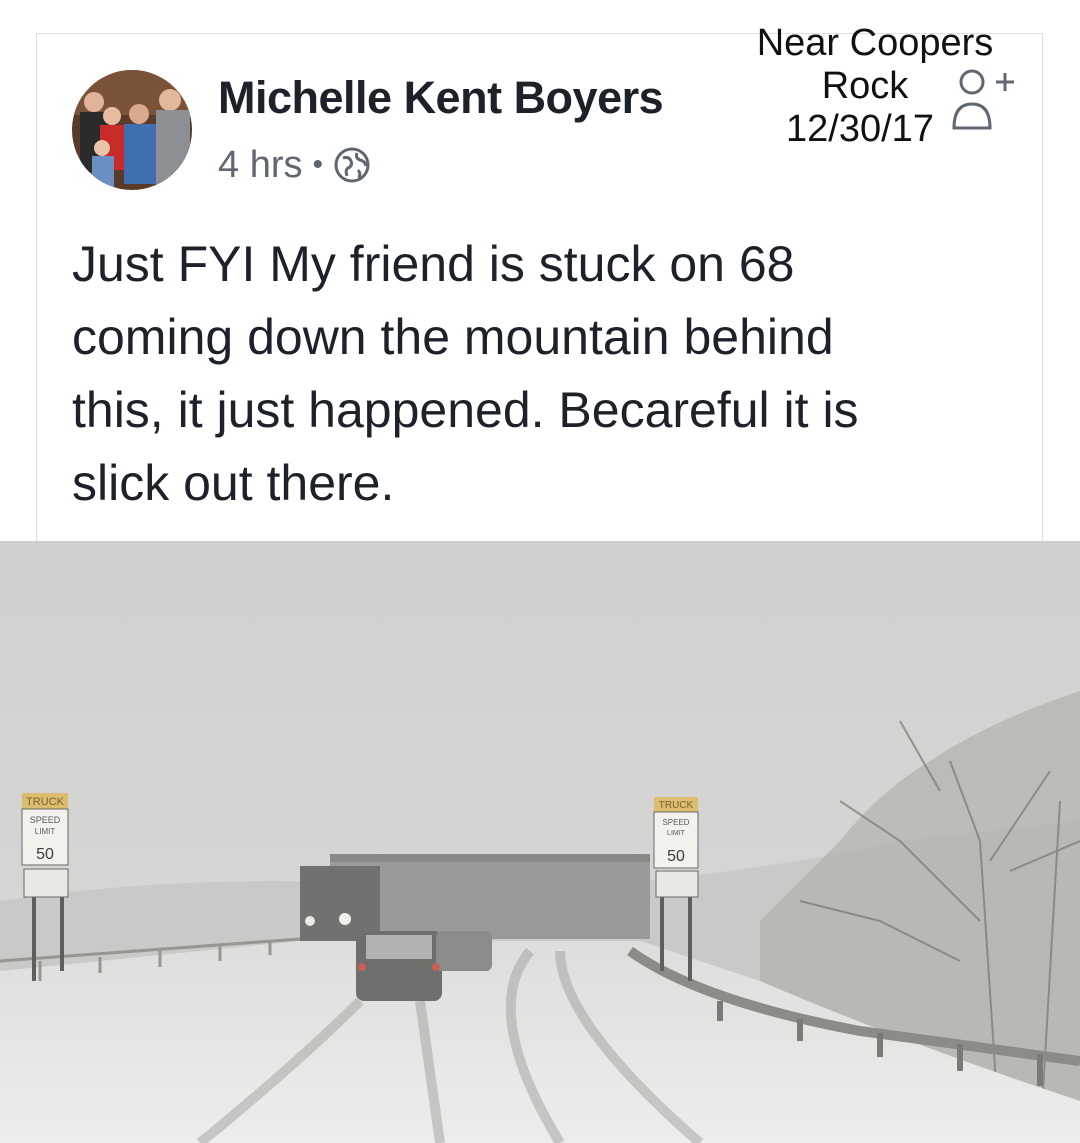 Image resolution: width=1080 pixels, height=1143 pixels. I want to click on add-friend-icon, so click(985, 99).